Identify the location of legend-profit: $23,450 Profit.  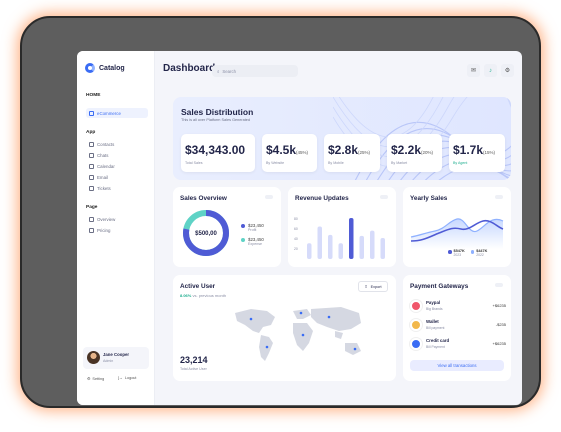
(252, 227).